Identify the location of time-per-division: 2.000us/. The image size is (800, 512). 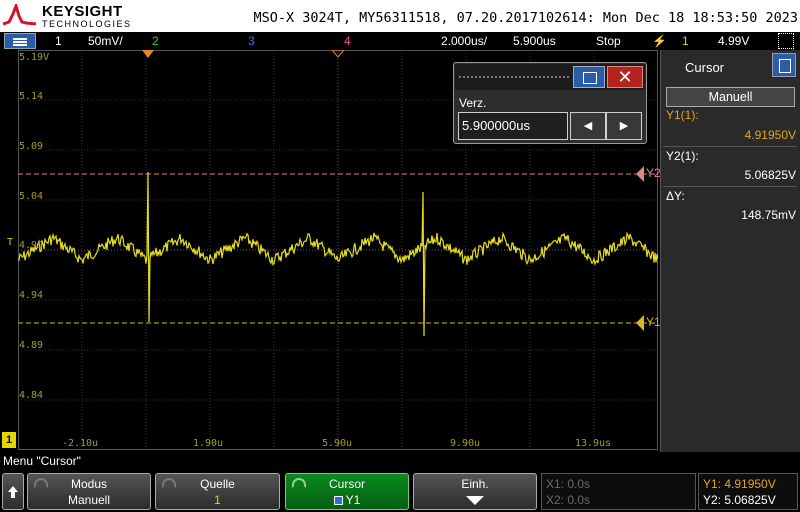
(464, 41).